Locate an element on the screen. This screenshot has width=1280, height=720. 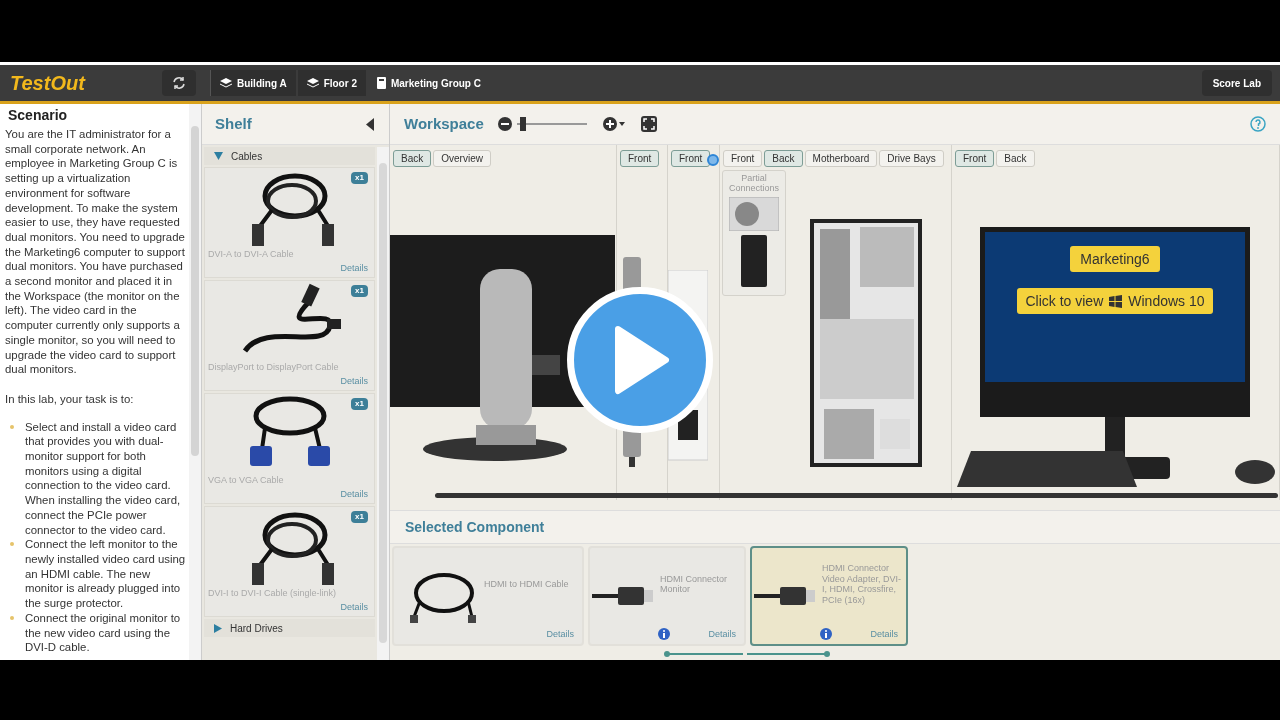
selected-component-title: Selected Component is located at coordinates (475, 527).